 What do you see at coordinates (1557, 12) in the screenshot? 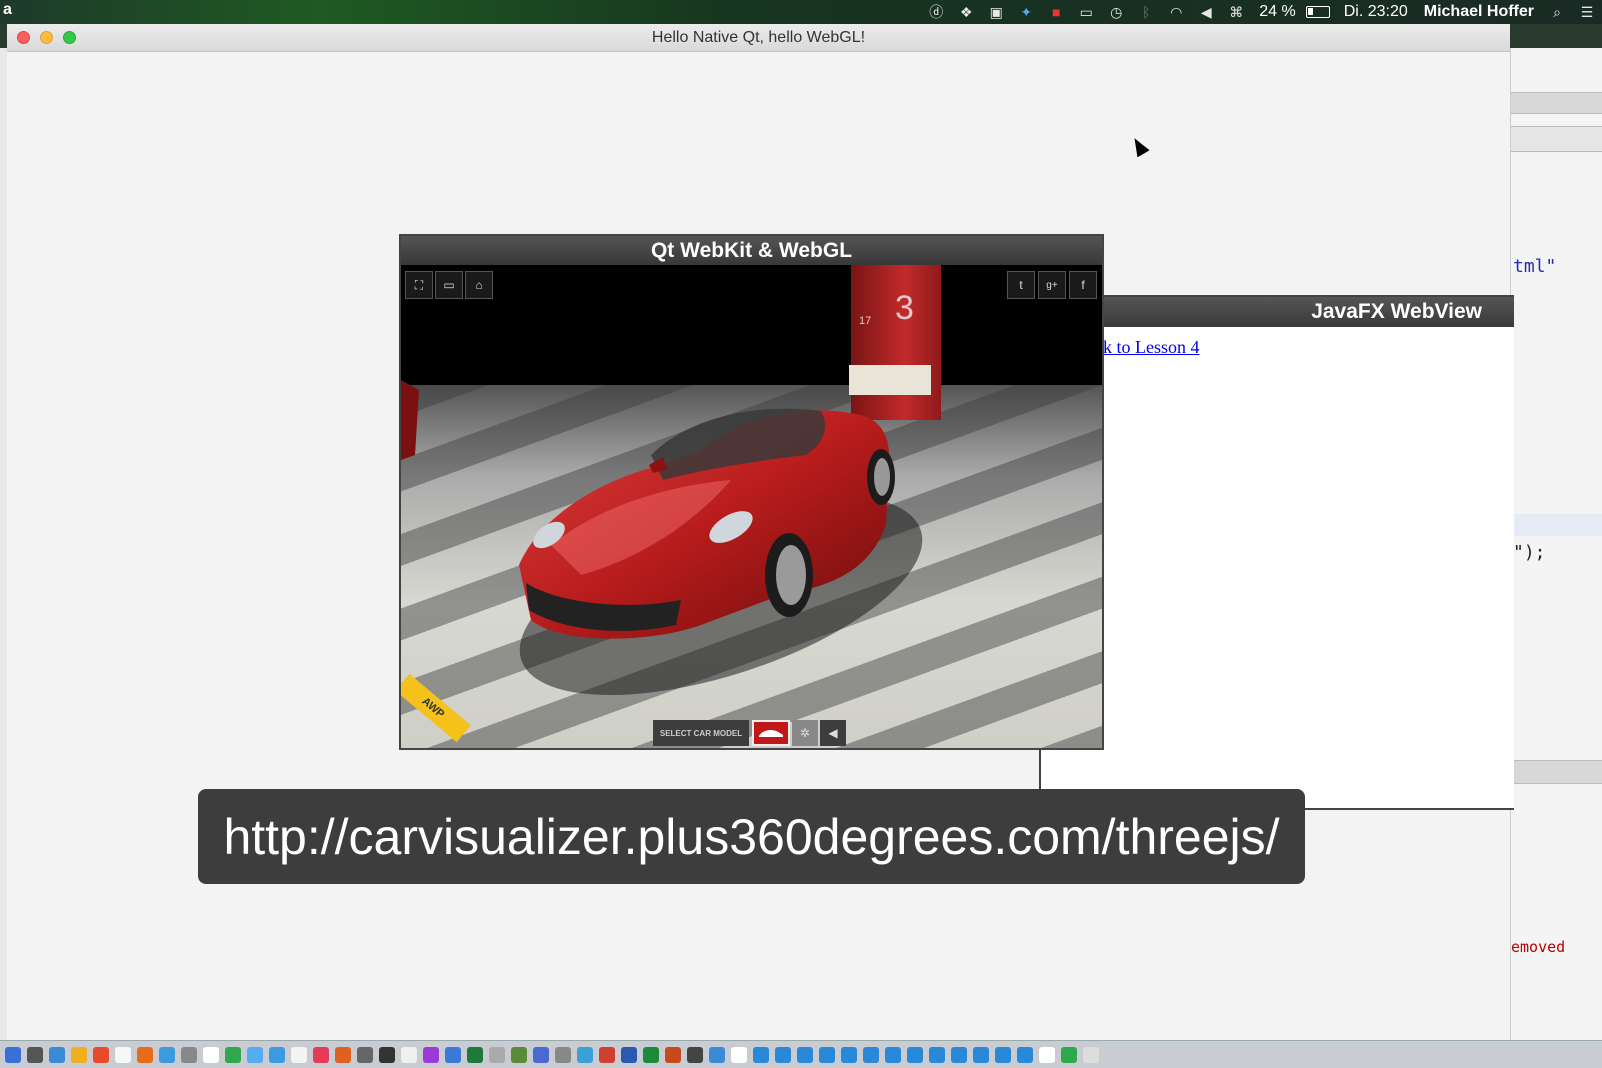
I see `spotlight-icon: ⌕` at bounding box center [1557, 12].